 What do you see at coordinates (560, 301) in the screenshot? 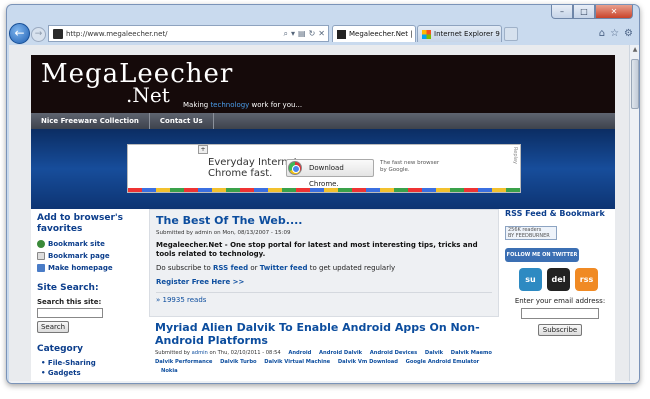
I see `email-label: Enter your email address:` at bounding box center [560, 301].